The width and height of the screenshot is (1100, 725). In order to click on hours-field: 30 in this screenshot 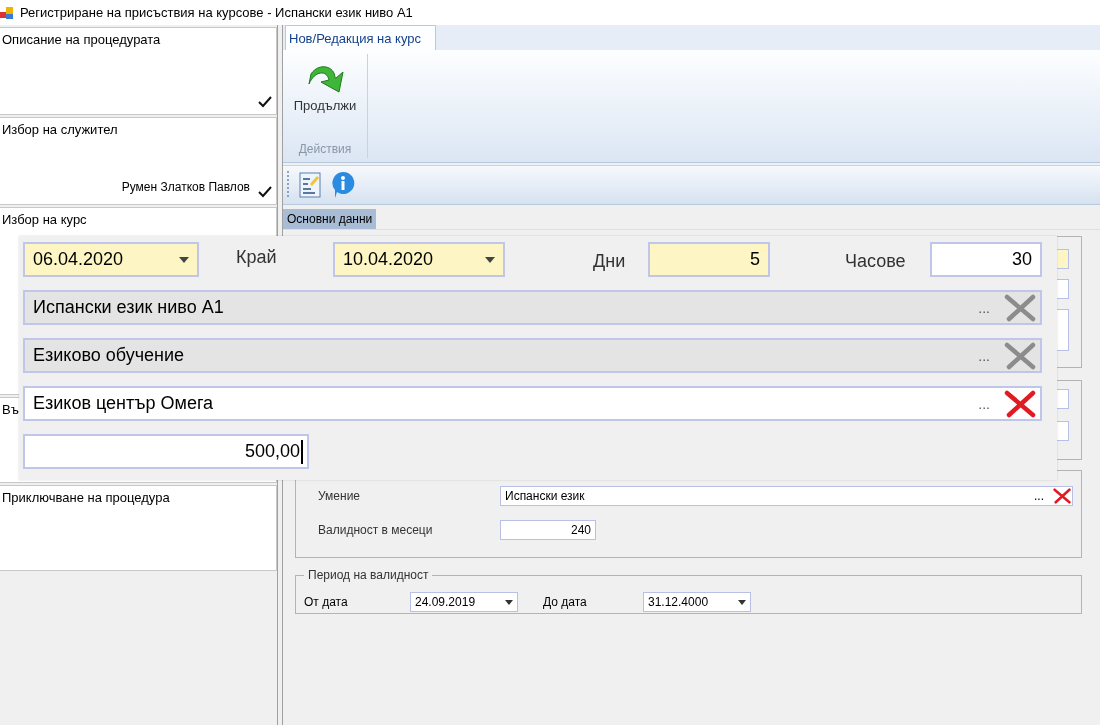, I will do `click(986, 259)`.